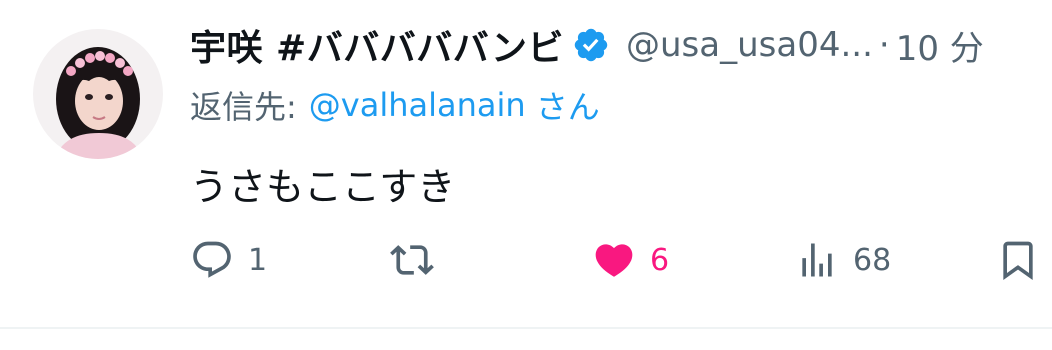 This screenshot has width=1052, height=350. Describe the element at coordinates (243, 107) in the screenshot. I see `reply-prefix: 返信先:` at that location.